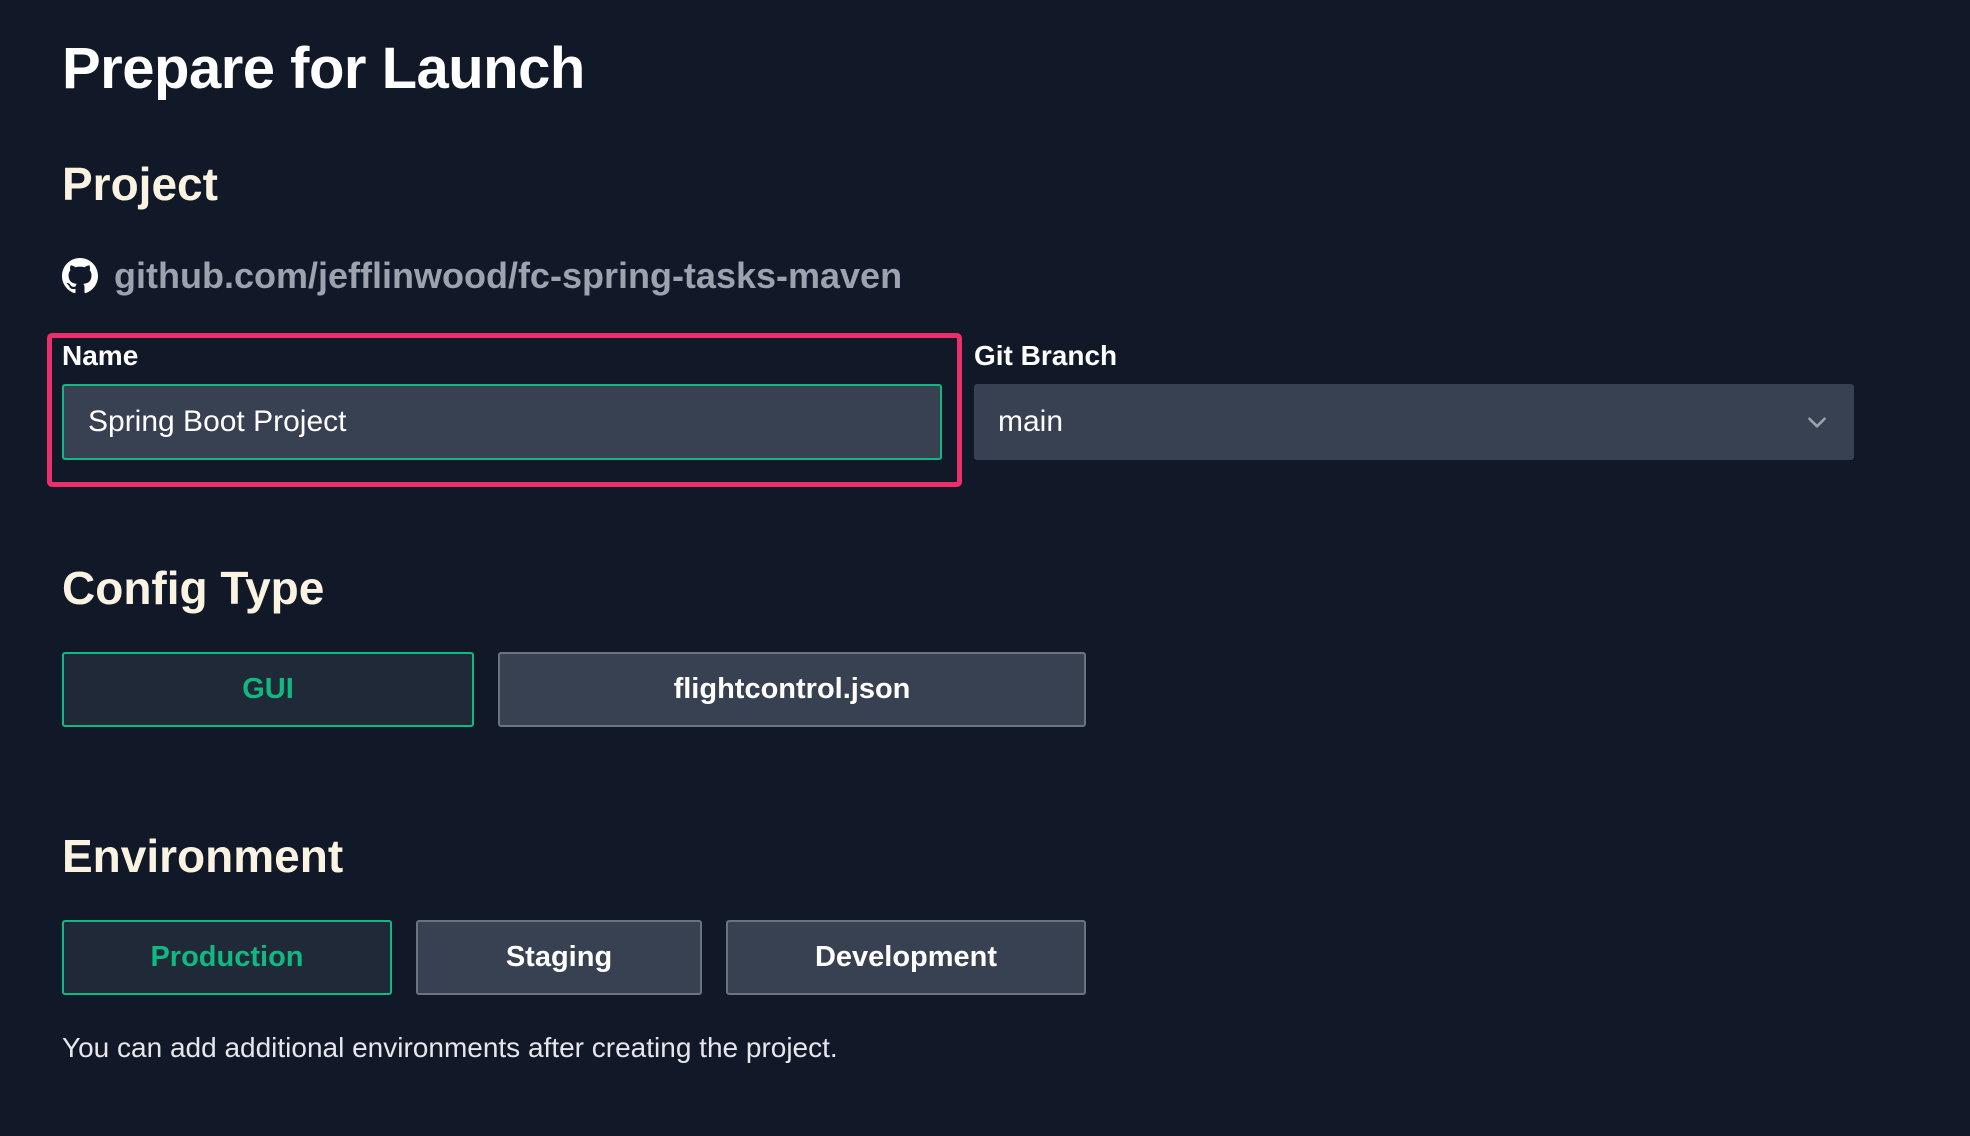 The height and width of the screenshot is (1136, 1970). I want to click on environment-staging-button: Staging, so click(559, 957).